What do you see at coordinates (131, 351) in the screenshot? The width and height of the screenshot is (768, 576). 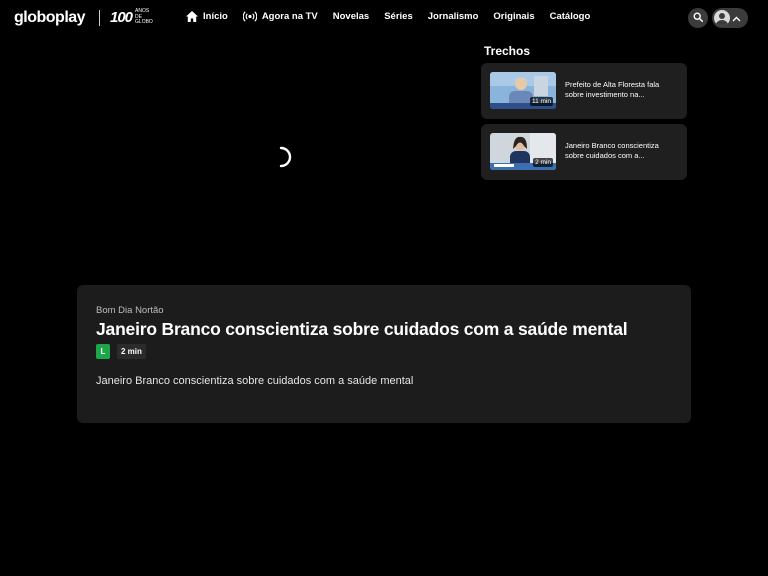 I see `duration-badge: 2 min` at bounding box center [131, 351].